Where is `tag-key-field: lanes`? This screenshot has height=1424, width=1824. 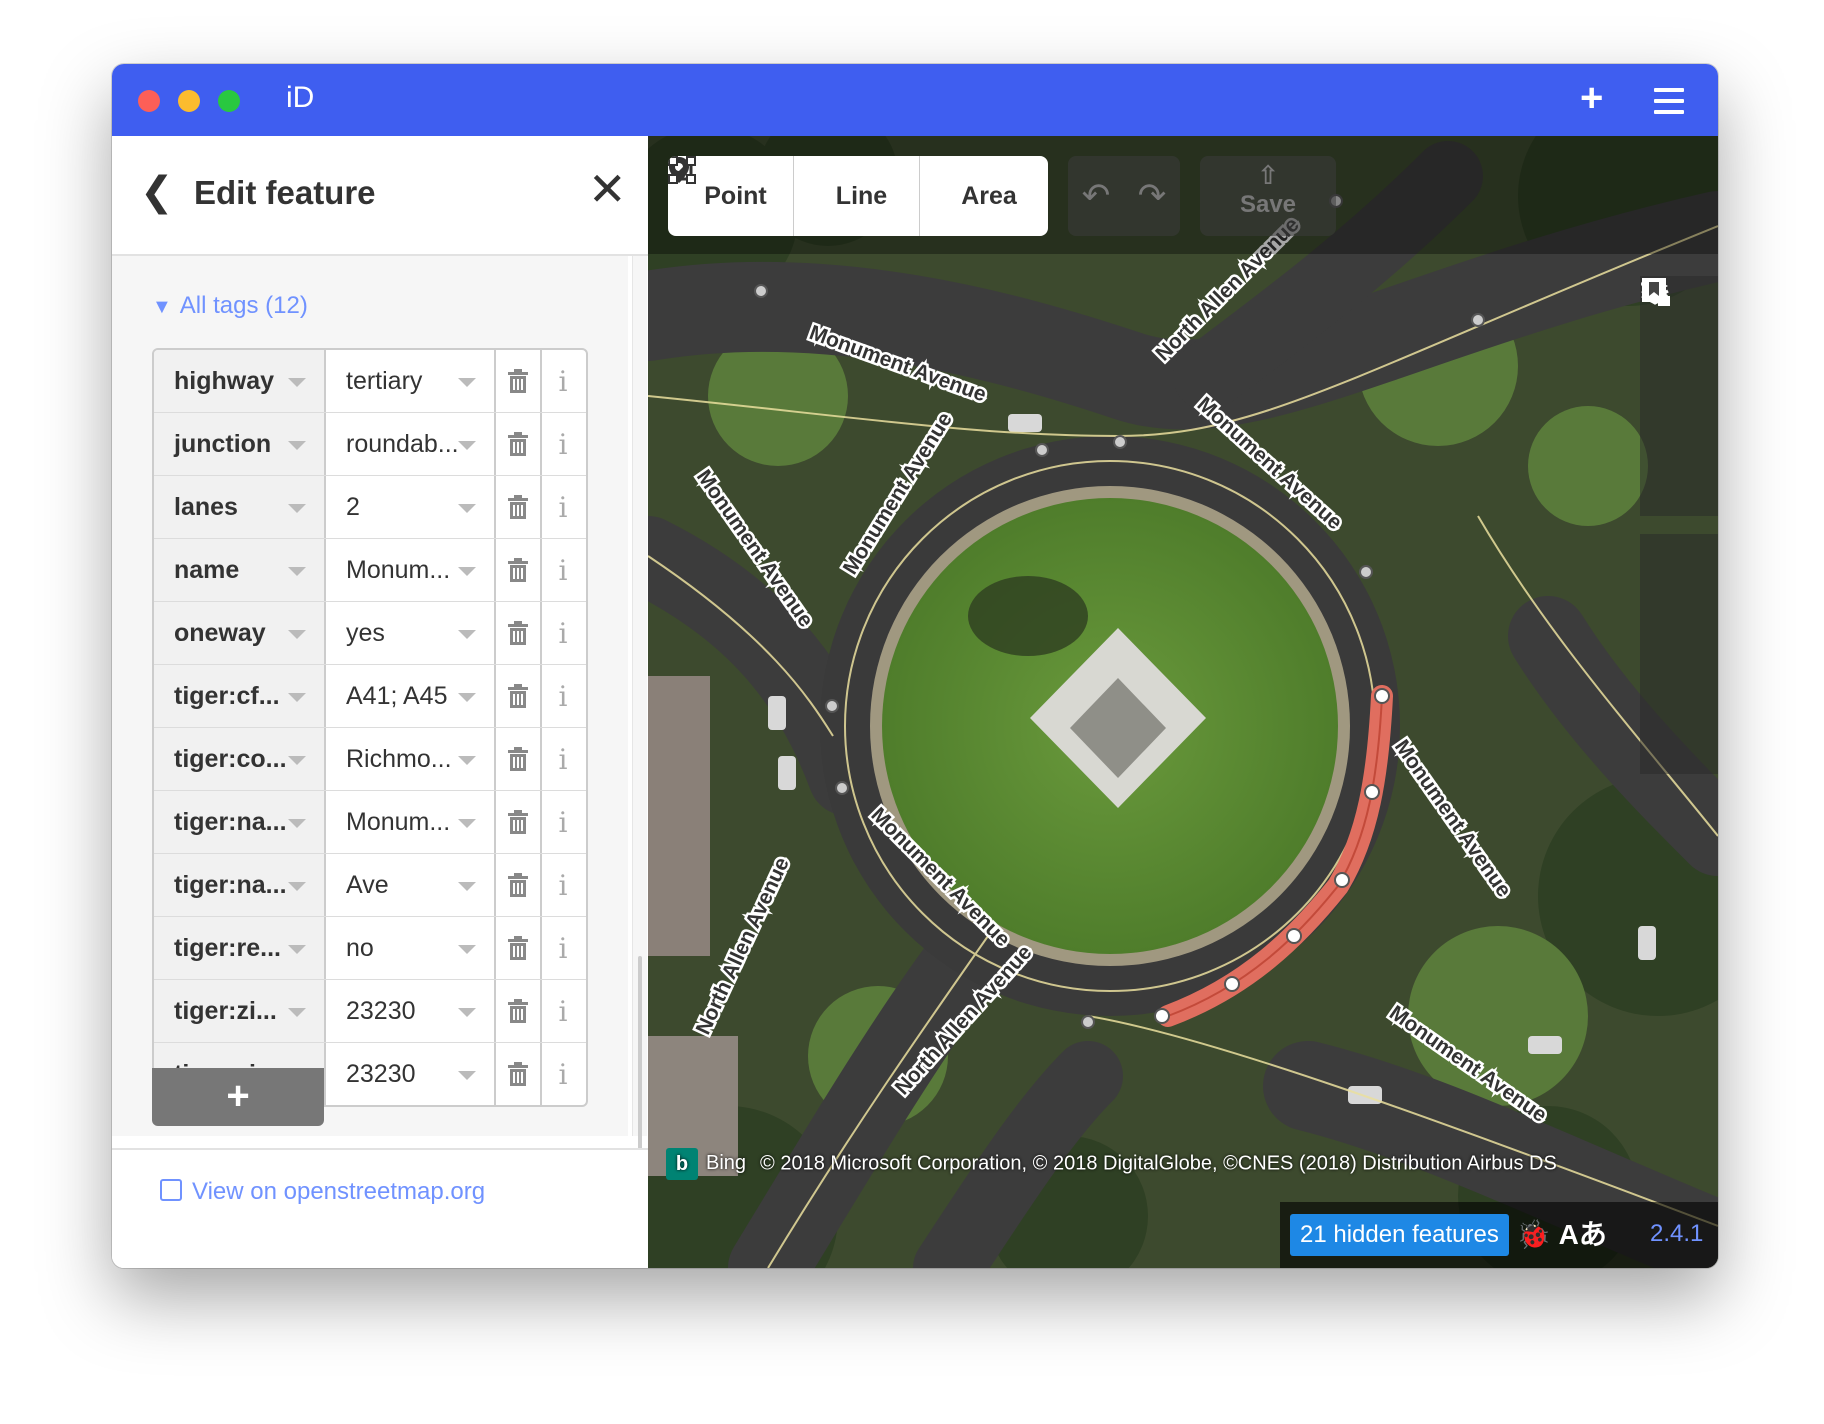
tag-key-field: lanes is located at coordinates (240, 507).